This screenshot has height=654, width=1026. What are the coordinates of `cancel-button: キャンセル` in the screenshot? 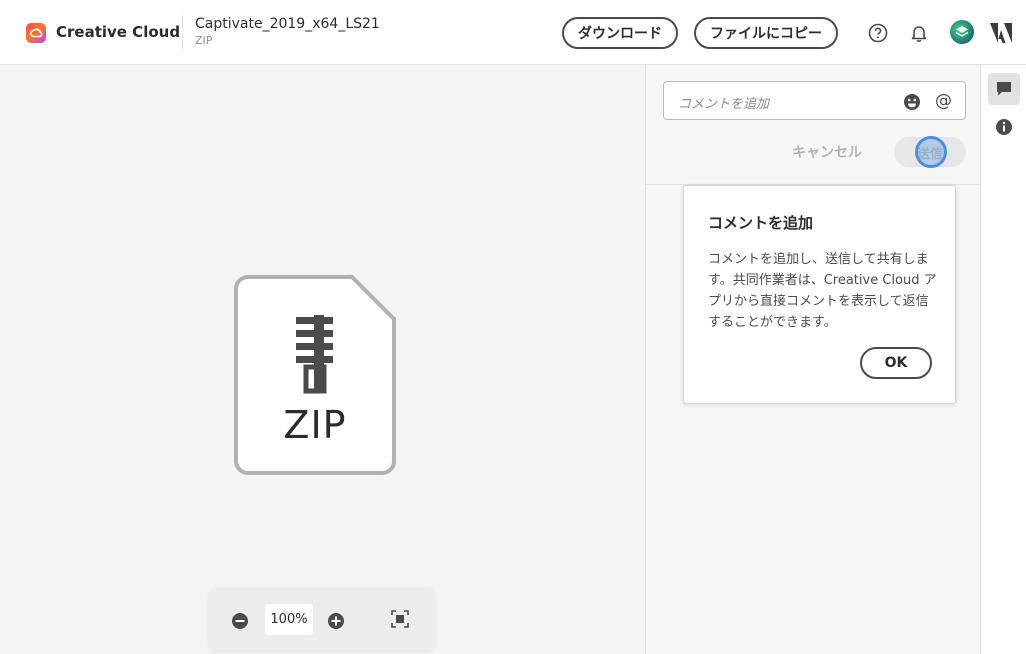 It's located at (827, 152).